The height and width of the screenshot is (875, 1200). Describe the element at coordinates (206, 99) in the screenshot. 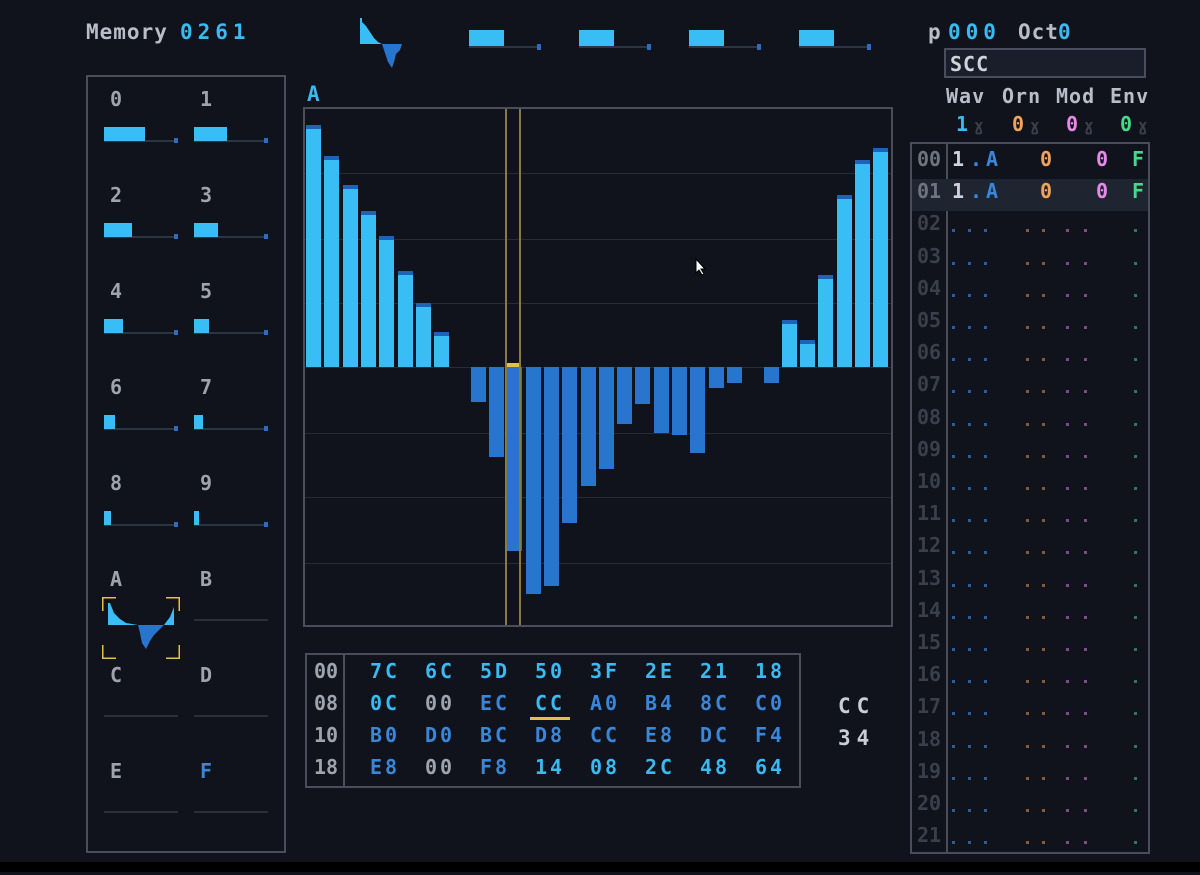

I see `slot-label-1: 1` at that location.